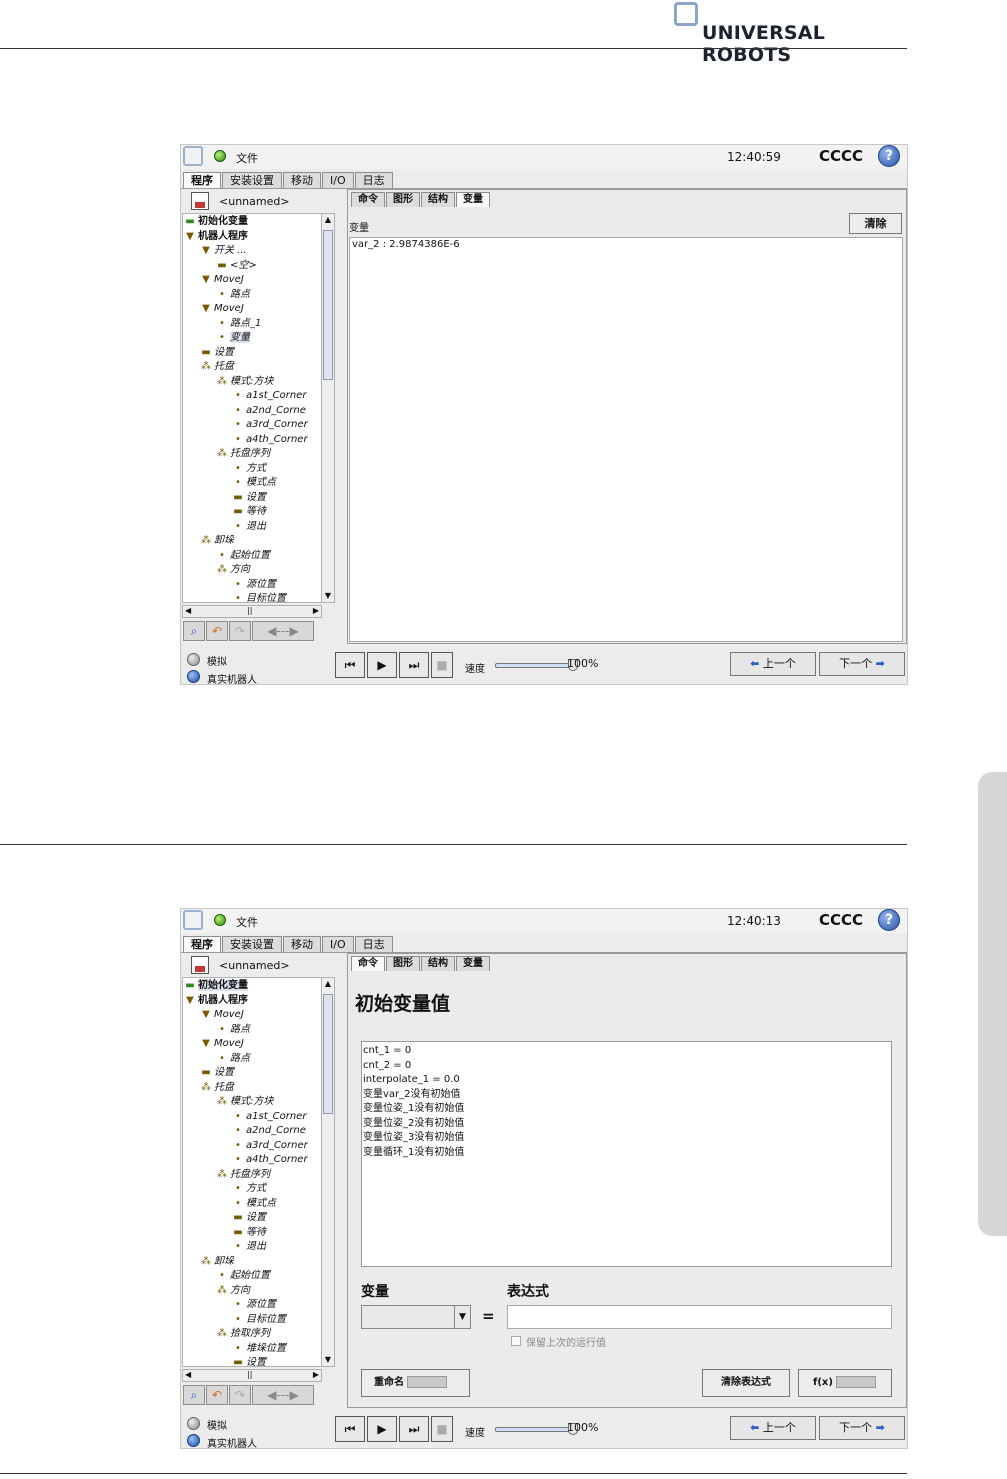  What do you see at coordinates (626, 1080) in the screenshot?
I see `init-value-line: interpolate_1 = 0.0` at bounding box center [626, 1080].